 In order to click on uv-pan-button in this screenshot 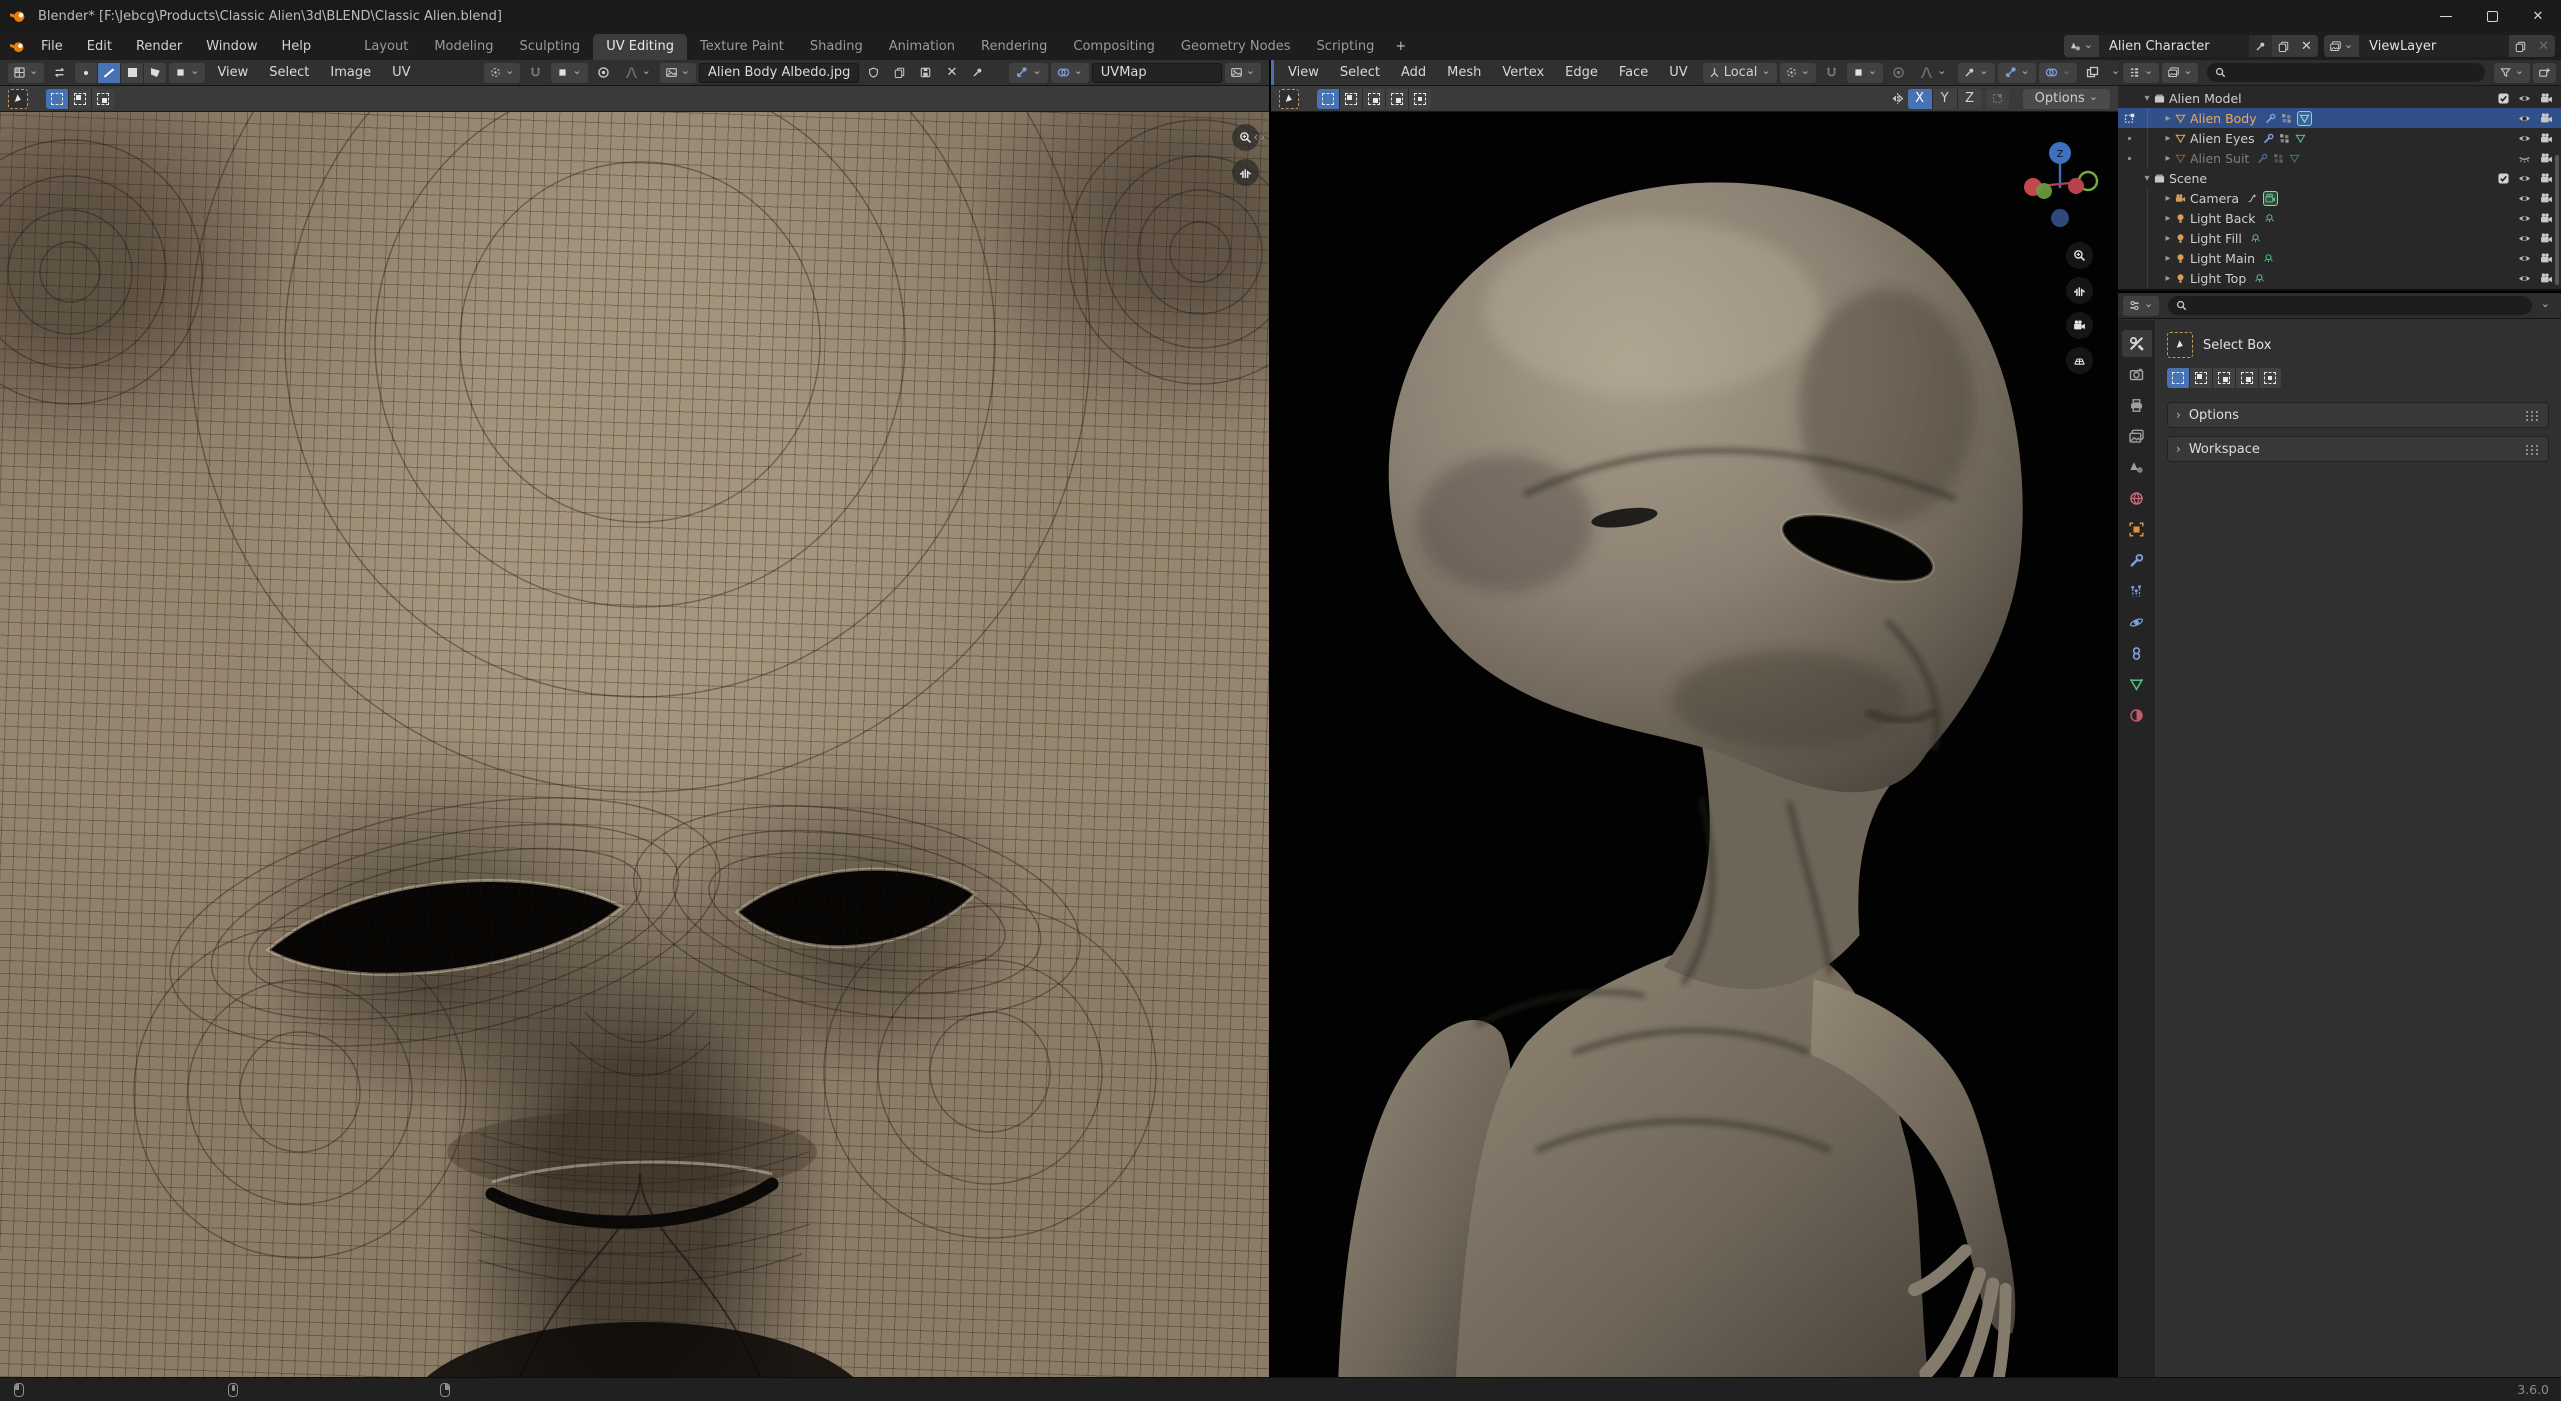, I will do `click(1245, 172)`.